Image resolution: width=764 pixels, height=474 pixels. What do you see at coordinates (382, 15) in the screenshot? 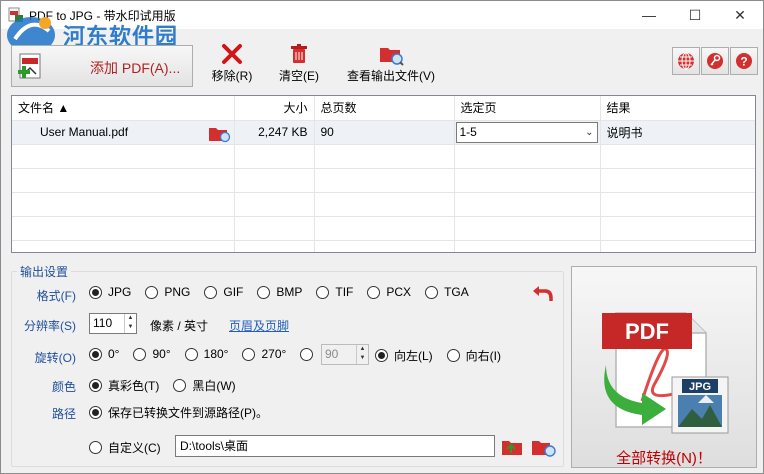
I see `title-bar: PDF to JPG - 带水印试用版 — ☐ ✕` at bounding box center [382, 15].